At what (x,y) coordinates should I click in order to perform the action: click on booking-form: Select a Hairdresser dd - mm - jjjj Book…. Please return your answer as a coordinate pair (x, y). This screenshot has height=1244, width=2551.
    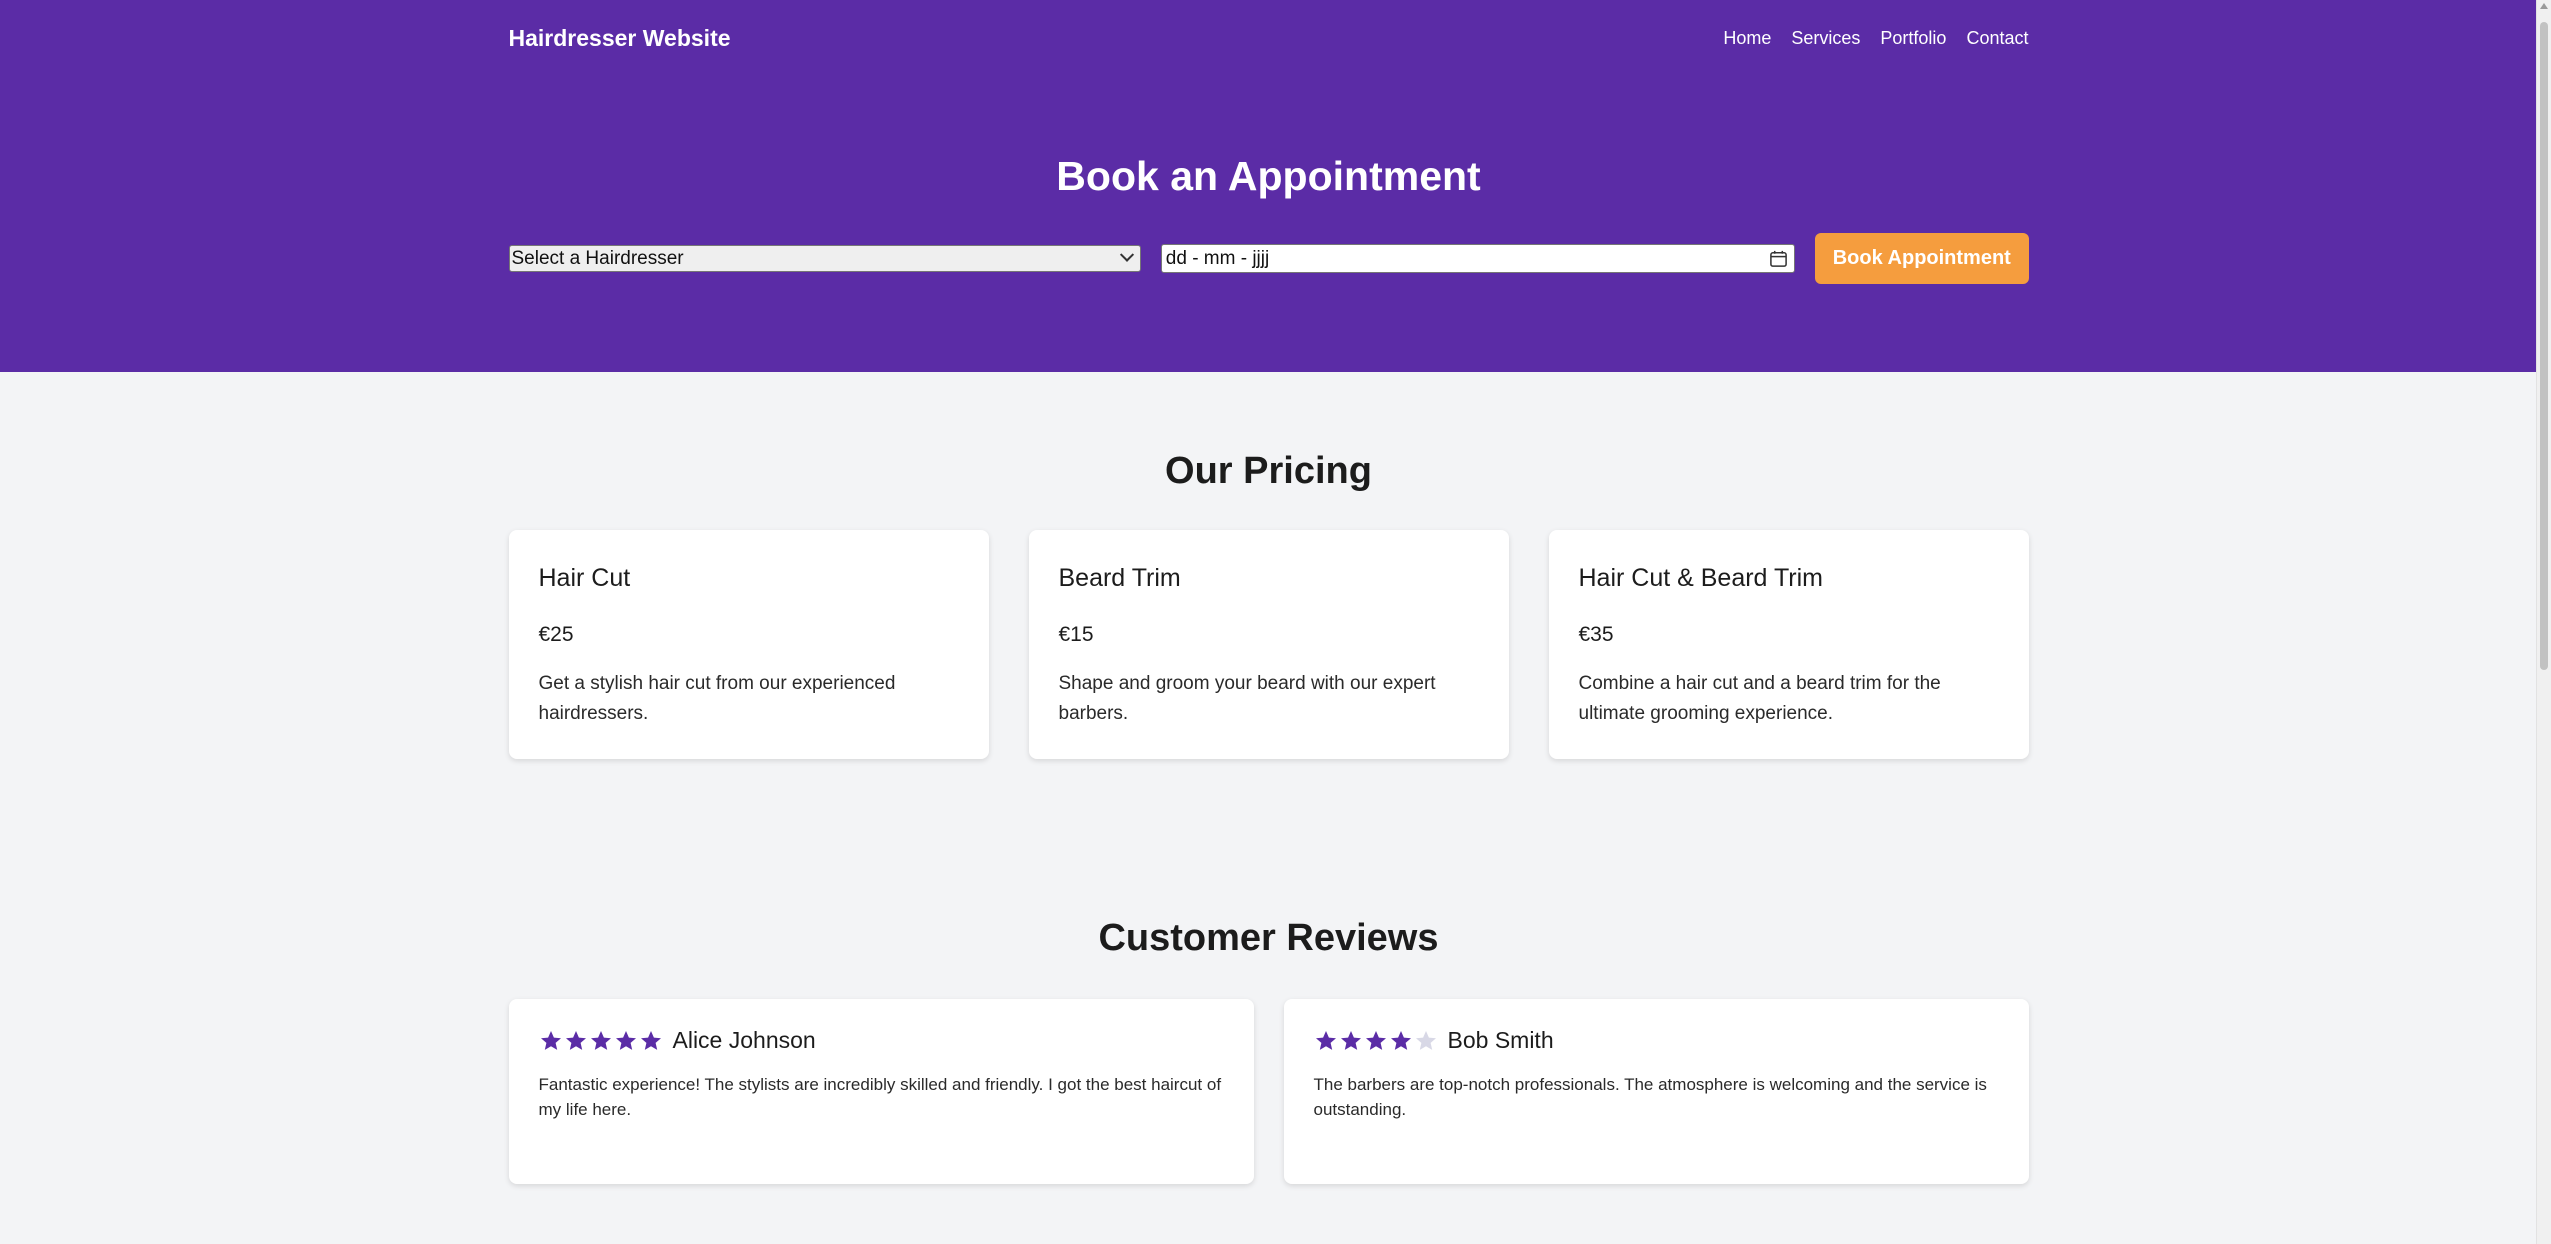
    Looking at the image, I should click on (1268, 258).